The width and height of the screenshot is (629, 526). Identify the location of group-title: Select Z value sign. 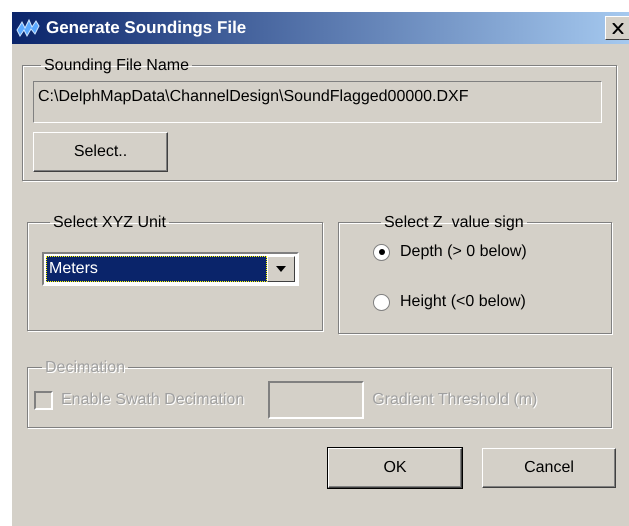
(454, 222).